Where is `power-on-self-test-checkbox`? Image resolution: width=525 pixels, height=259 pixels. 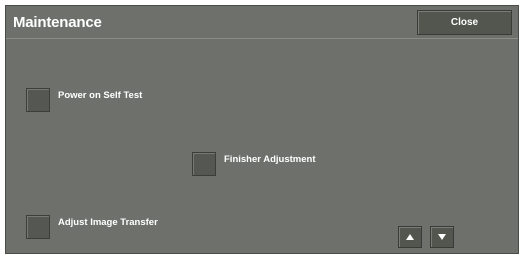 power-on-self-test-checkbox is located at coordinates (38, 100).